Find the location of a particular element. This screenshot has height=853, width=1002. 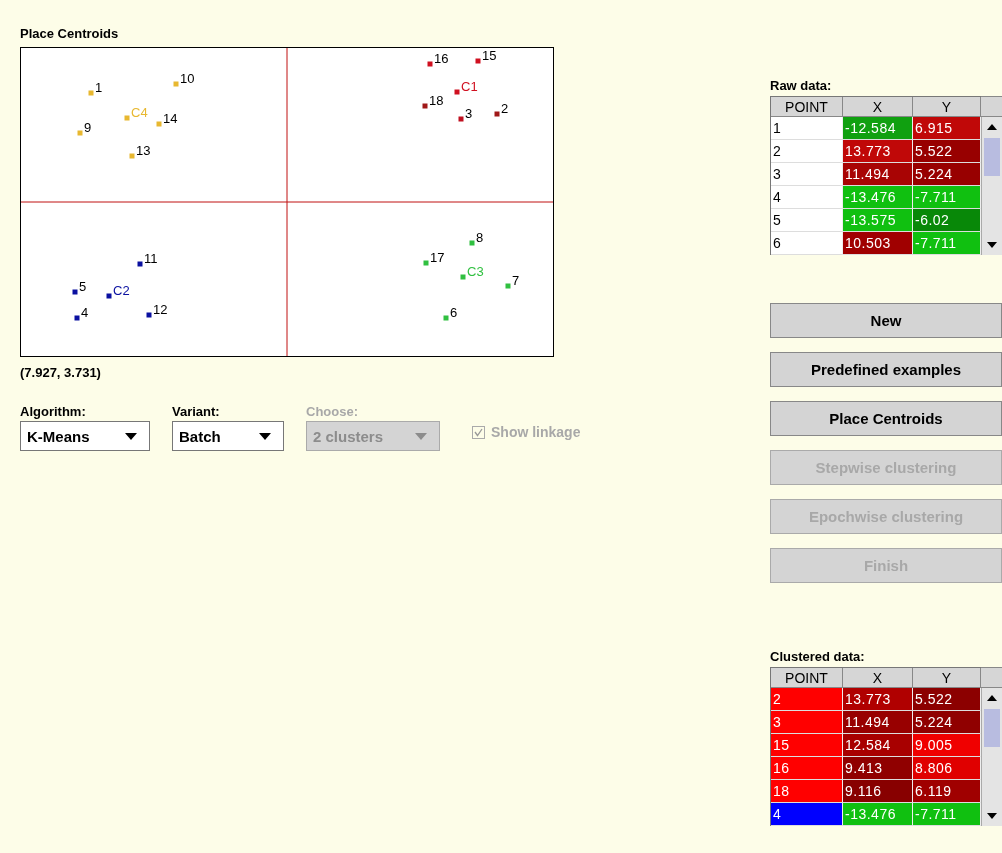

dropdown-label: Algorithm: is located at coordinates (53, 411).